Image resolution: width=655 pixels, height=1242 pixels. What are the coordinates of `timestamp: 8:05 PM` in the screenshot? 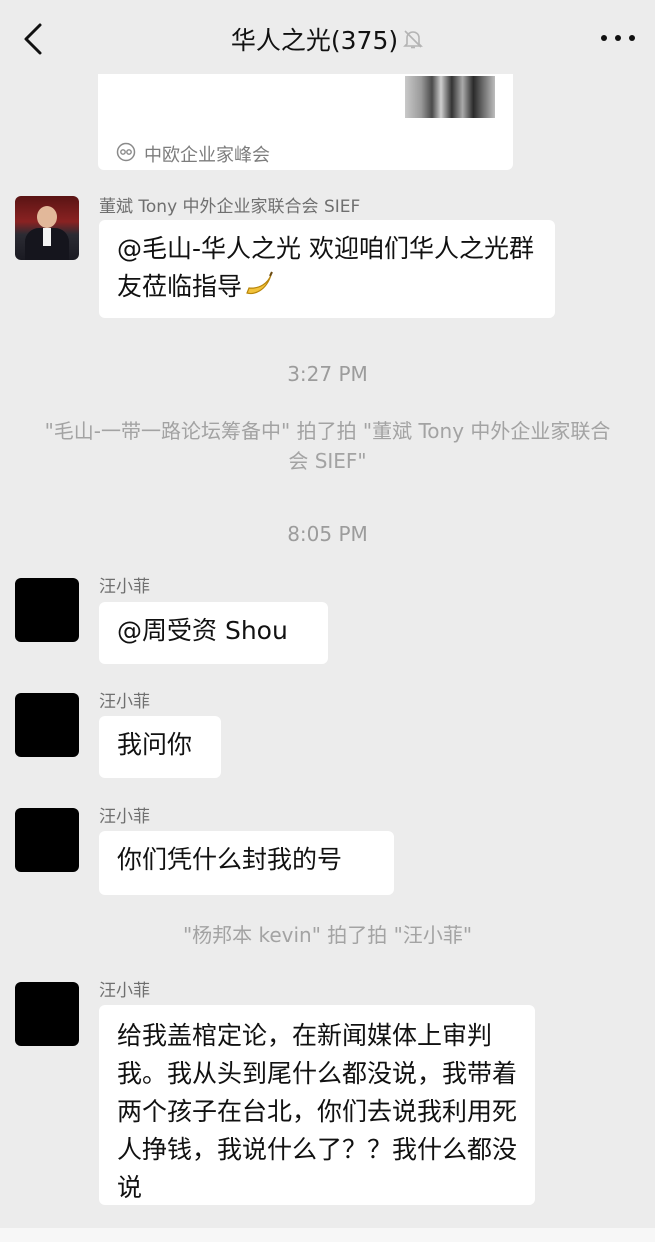 It's located at (327, 534).